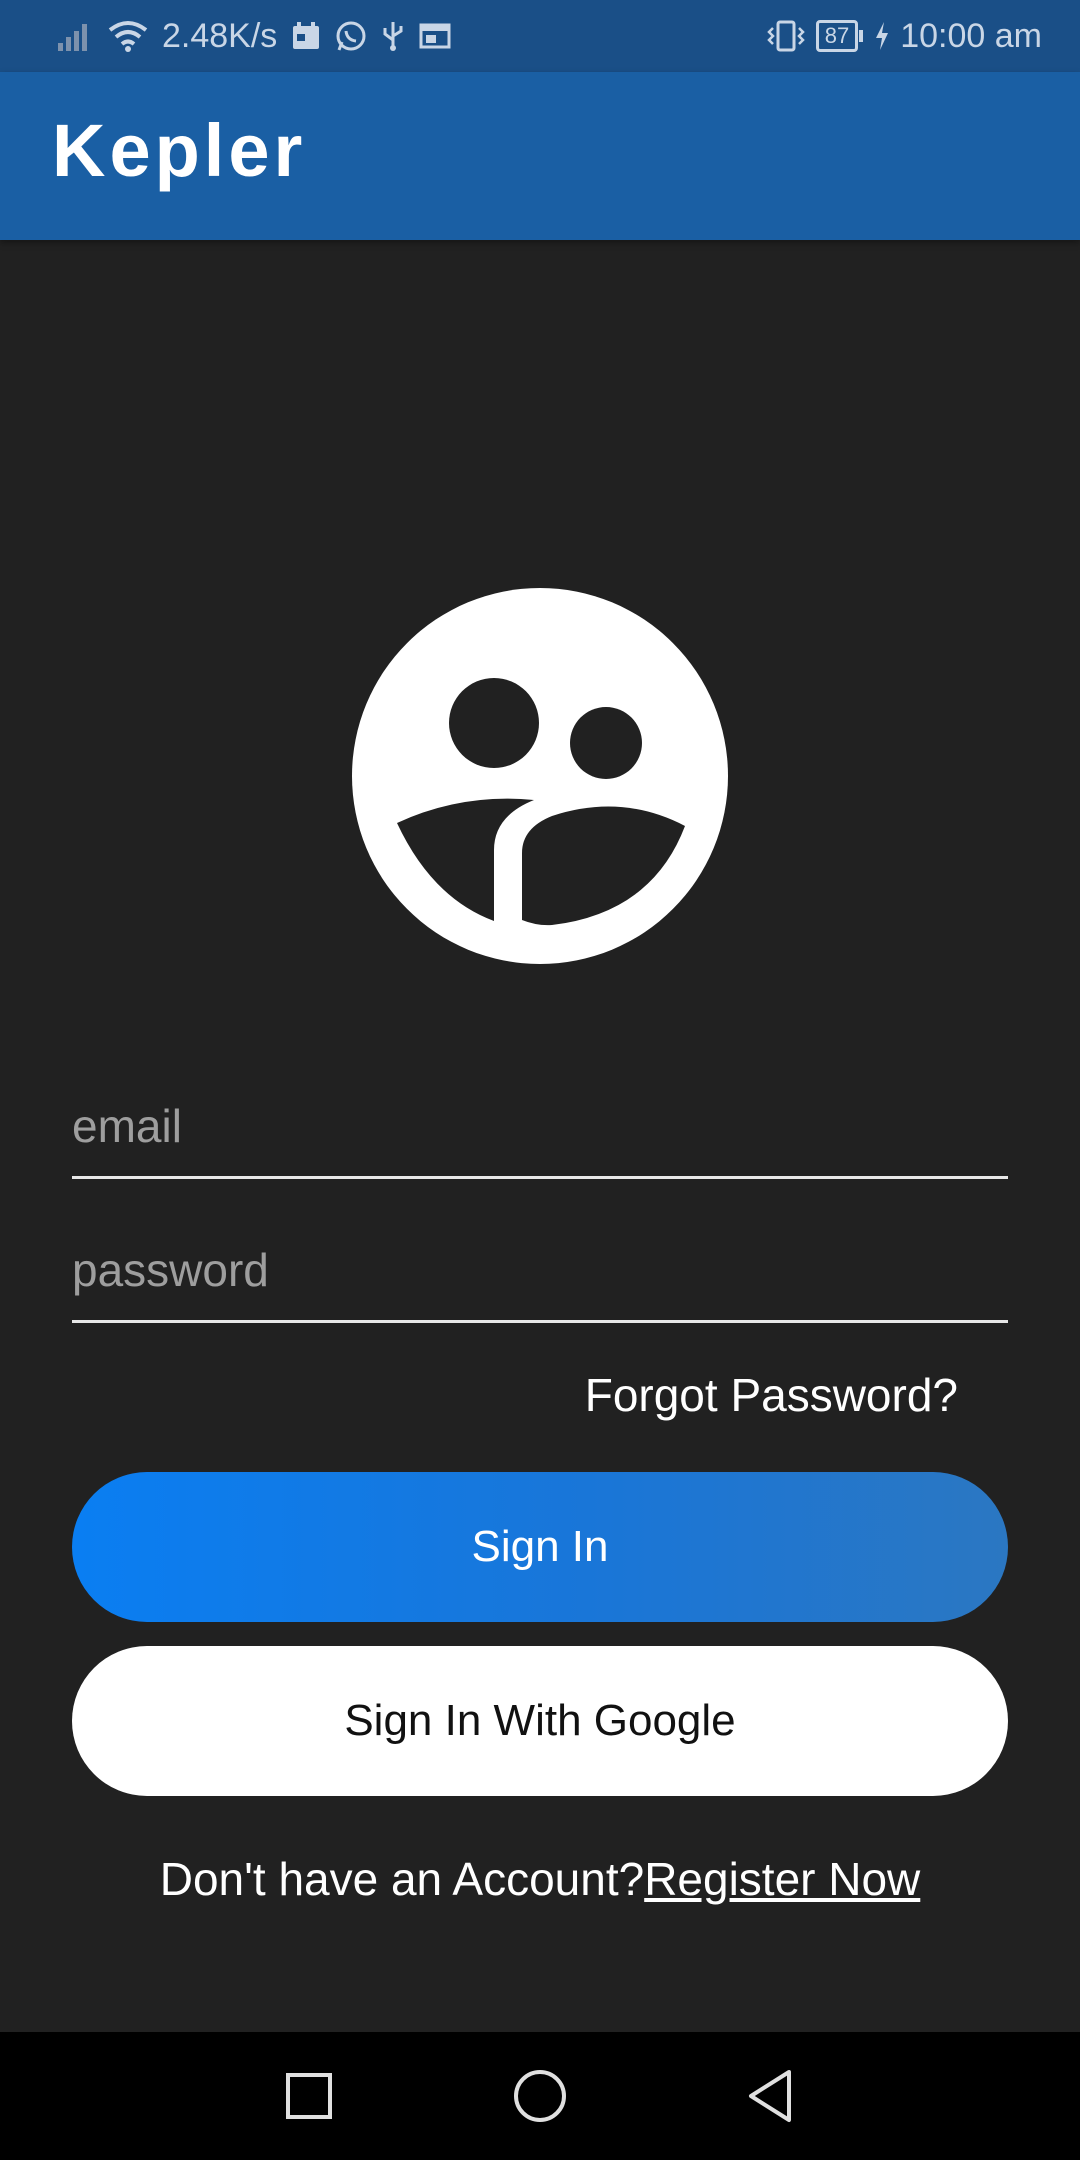  I want to click on email-field, so click(540, 1127).